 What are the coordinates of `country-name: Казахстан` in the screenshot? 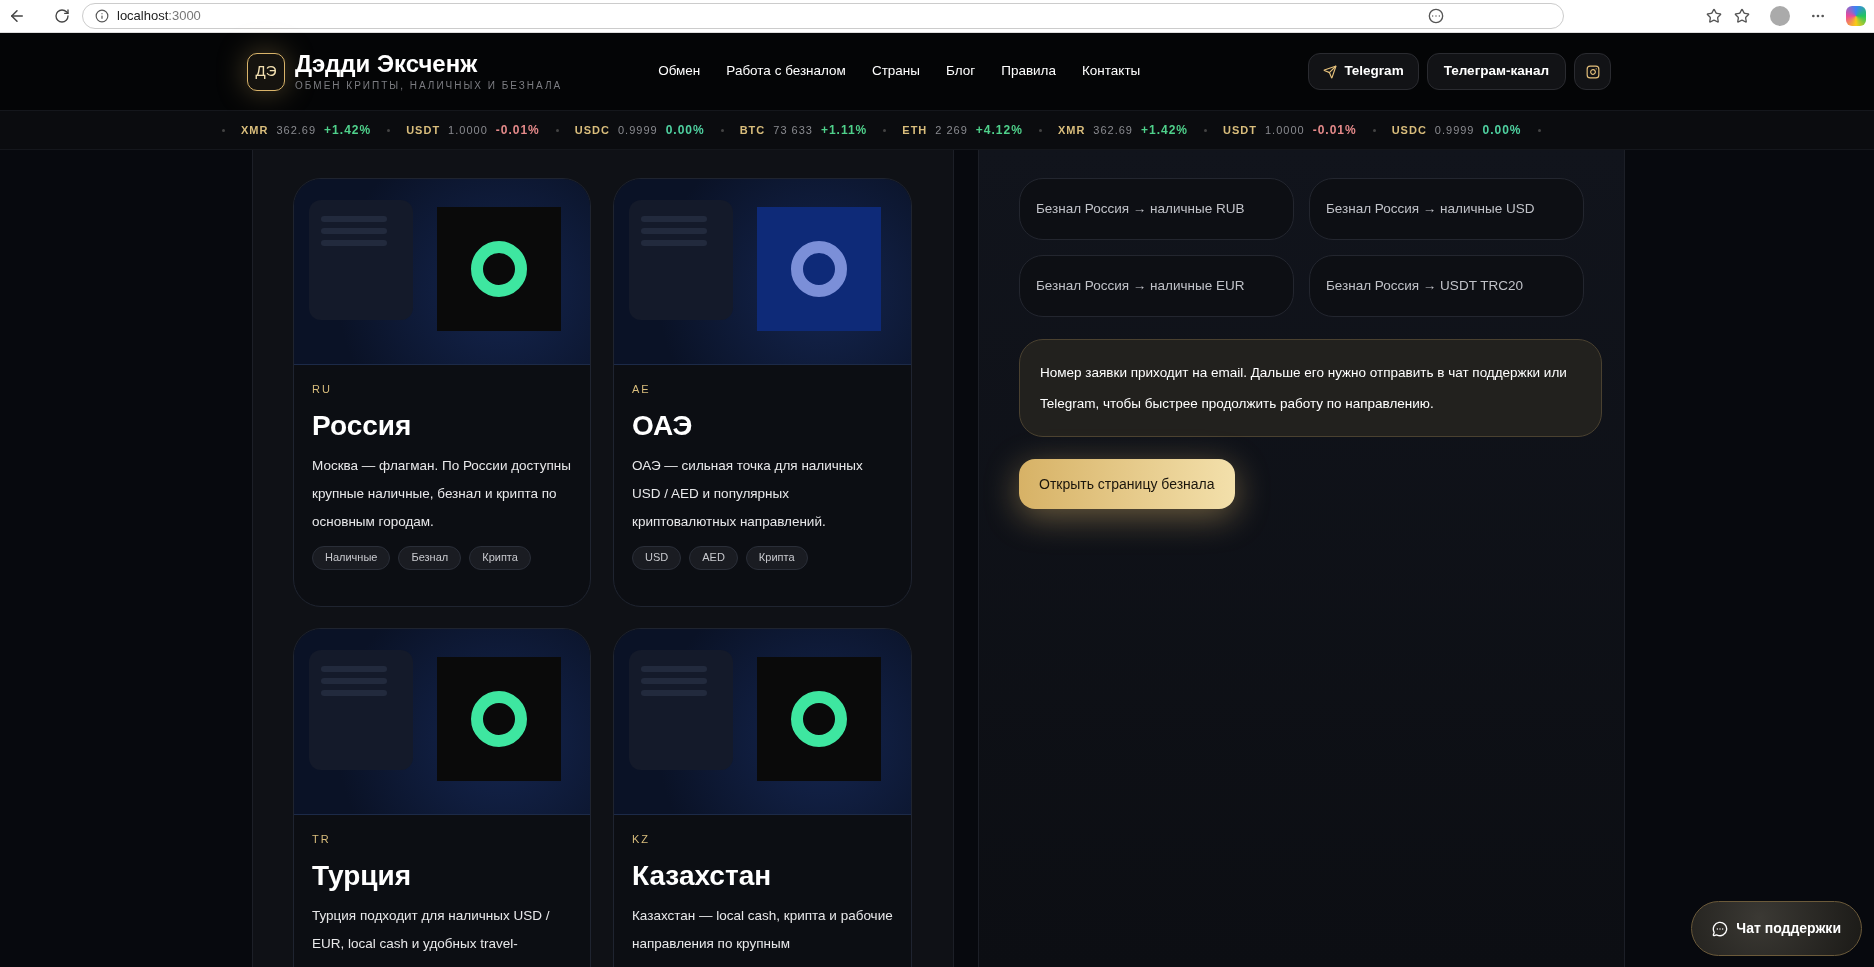 It's located at (702, 875).